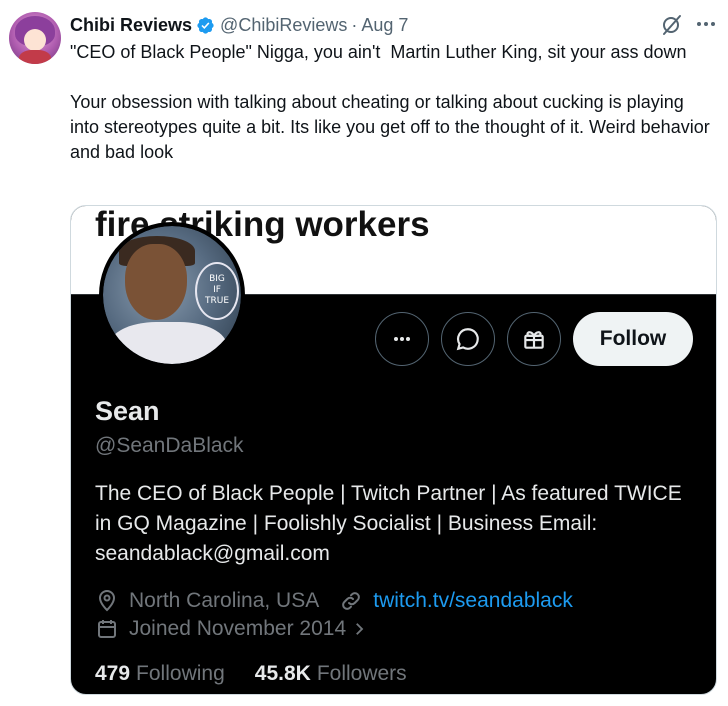 The image size is (728, 706). What do you see at coordinates (473, 601) in the screenshot?
I see `profile-website: twitch.tv/seandablack` at bounding box center [473, 601].